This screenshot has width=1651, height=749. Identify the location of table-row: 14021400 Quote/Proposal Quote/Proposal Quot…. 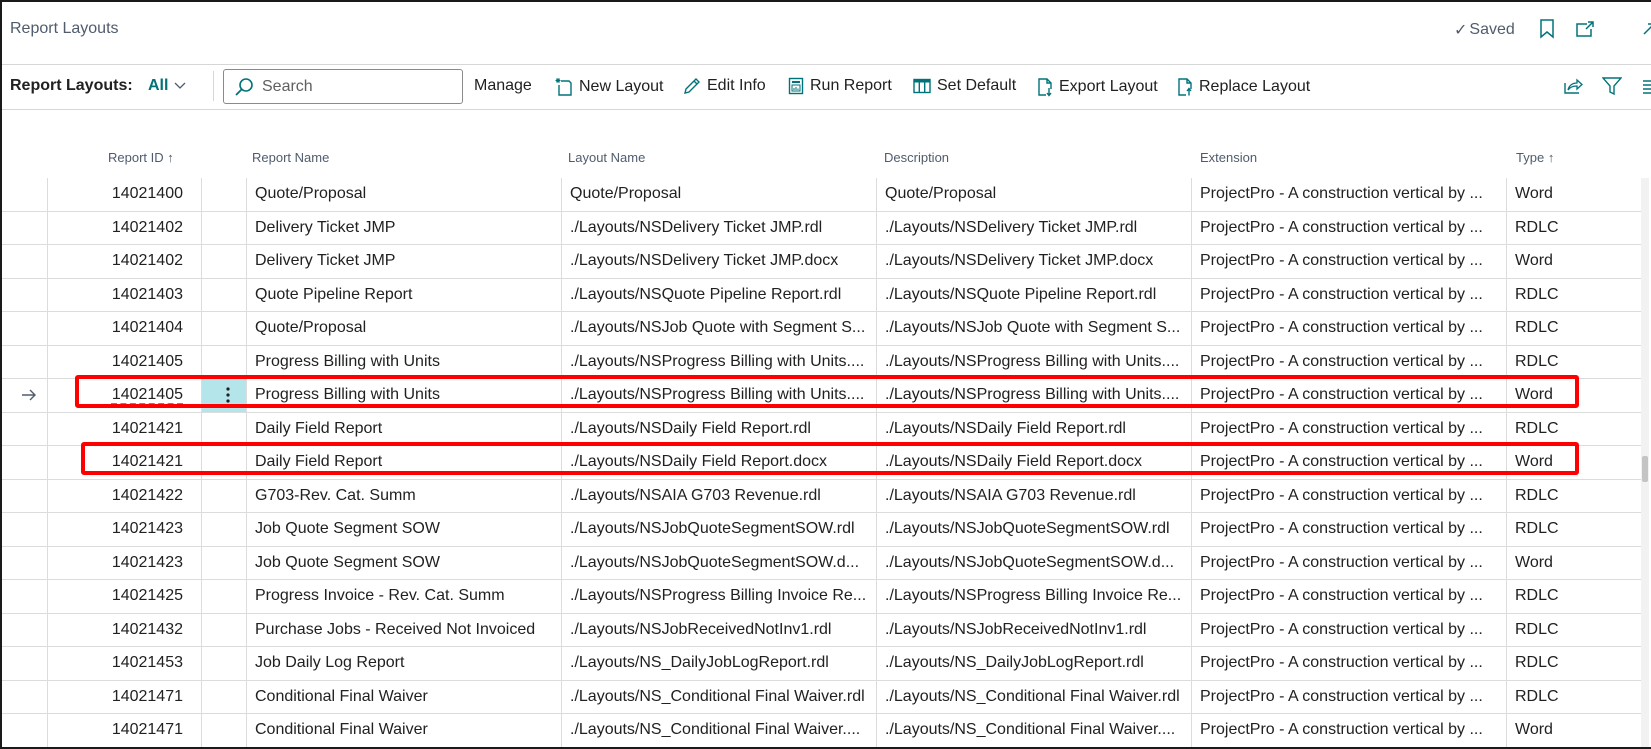
(822, 195).